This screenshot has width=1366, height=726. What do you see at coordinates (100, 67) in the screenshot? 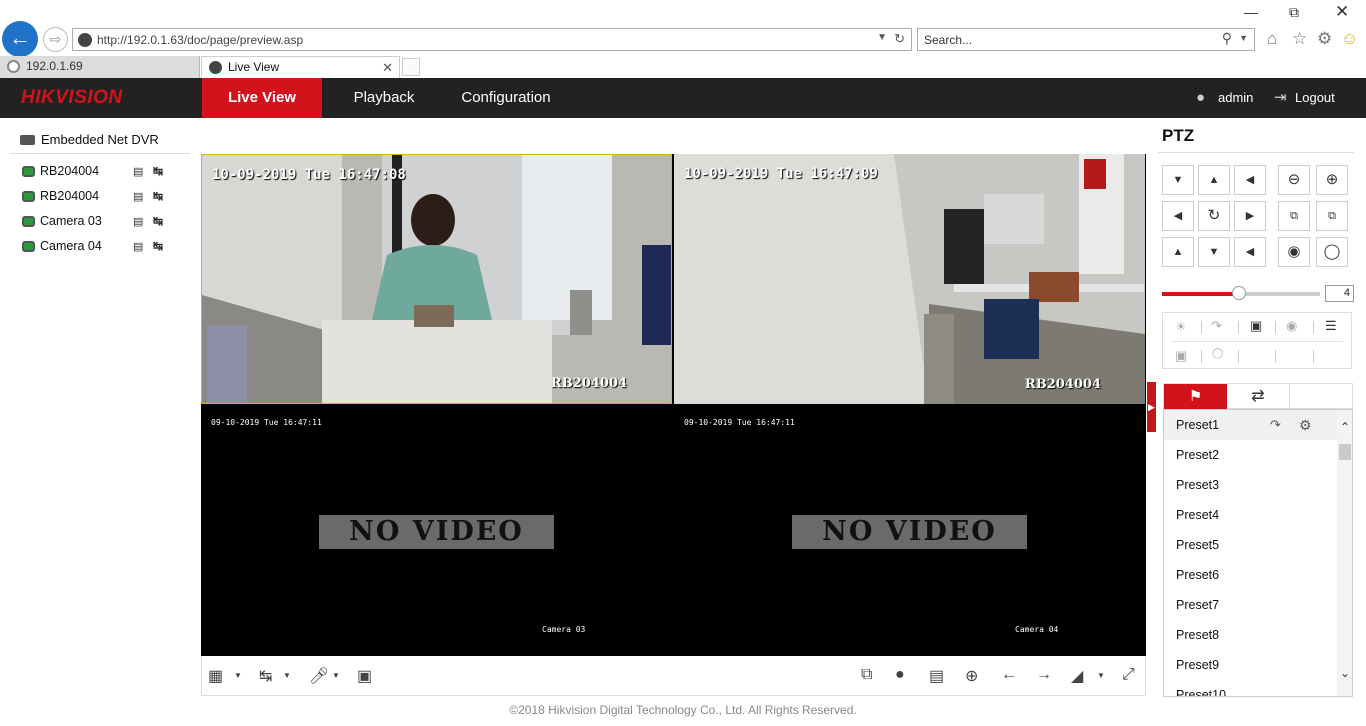
I see `tab-device-ip: 192.0.1.69` at bounding box center [100, 67].